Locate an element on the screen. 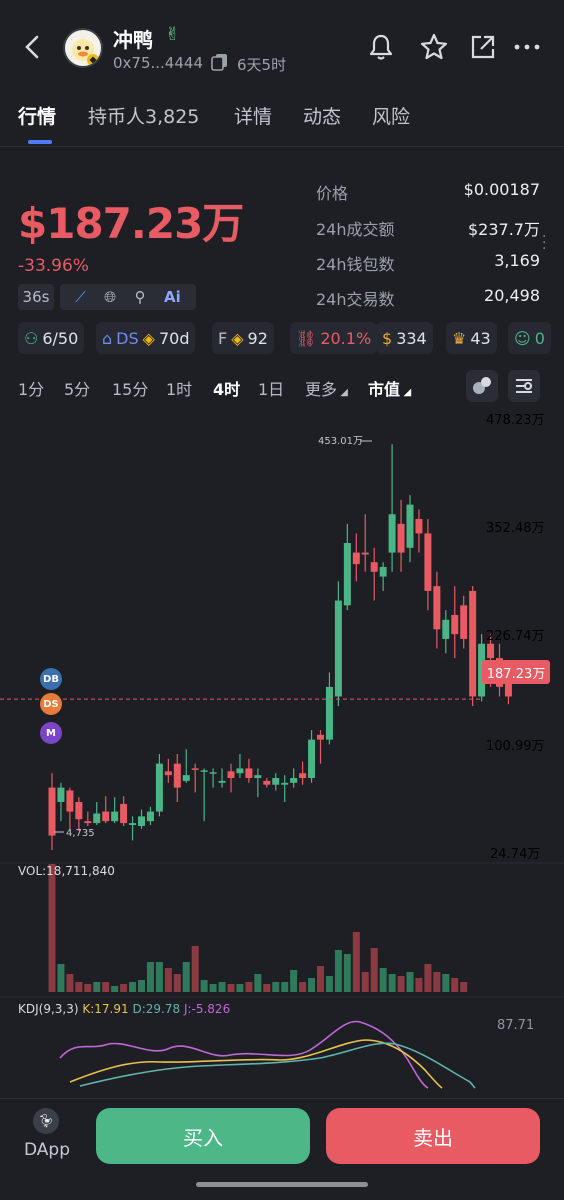 This screenshot has width=564, height=1200. tf-1d: 1日 is located at coordinates (271, 388).